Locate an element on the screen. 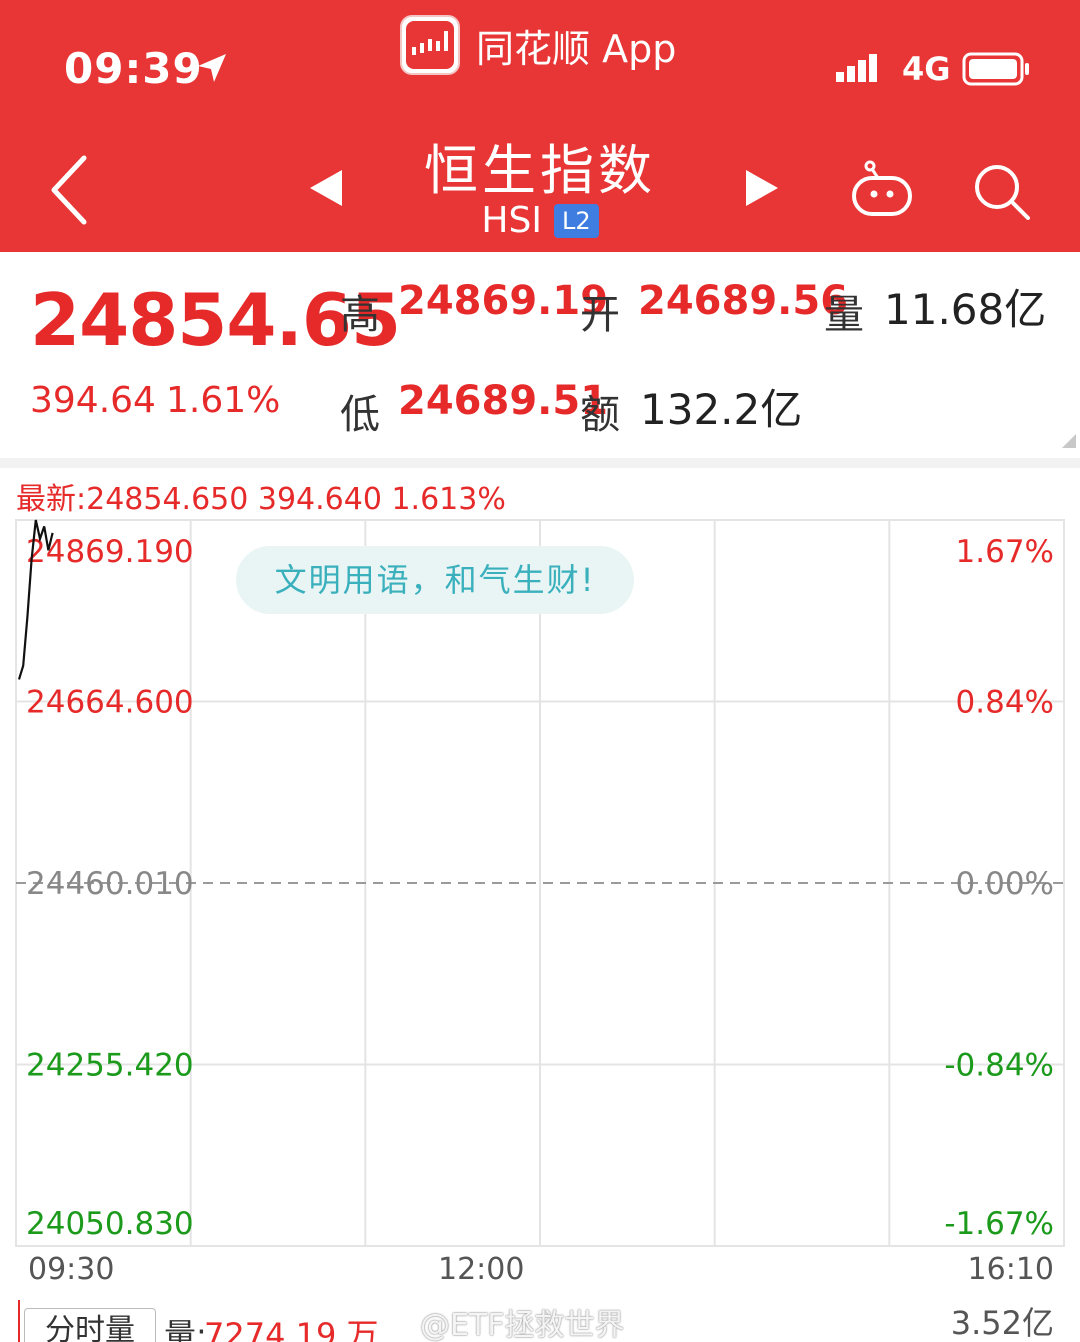 This screenshot has height=1342, width=1080. network-type: 4G is located at coordinates (926, 69).